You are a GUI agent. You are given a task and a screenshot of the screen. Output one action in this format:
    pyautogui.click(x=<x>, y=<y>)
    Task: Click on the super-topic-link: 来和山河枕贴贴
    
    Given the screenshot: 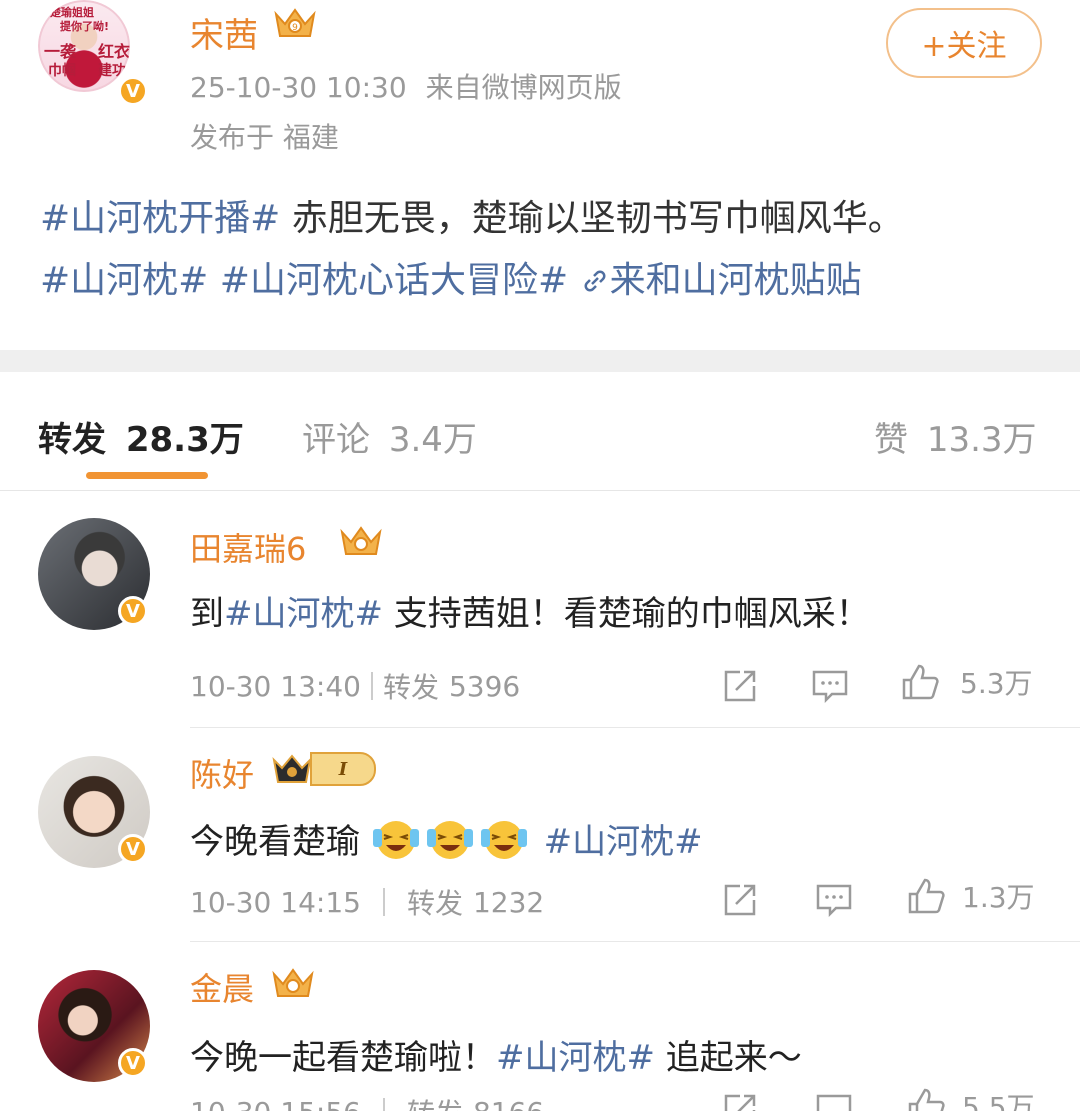 What is the action you would take?
    pyautogui.click(x=721, y=280)
    